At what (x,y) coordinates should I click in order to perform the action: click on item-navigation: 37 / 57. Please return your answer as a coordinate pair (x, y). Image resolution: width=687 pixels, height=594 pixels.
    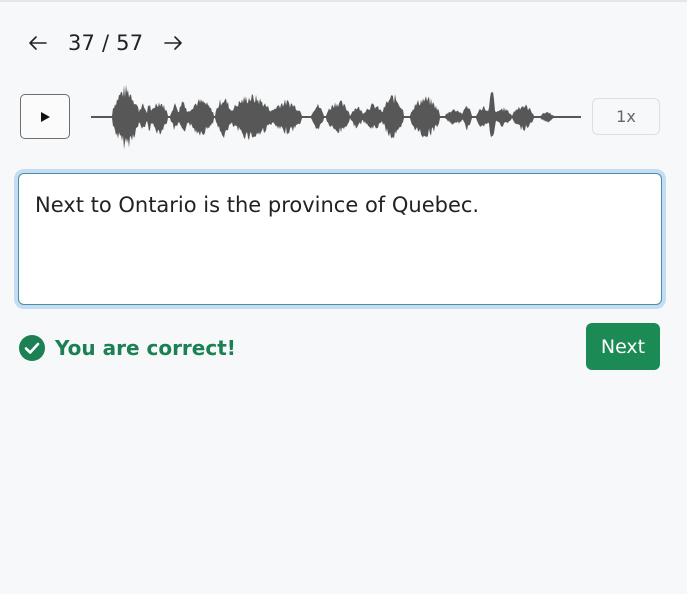
    Looking at the image, I should click on (105, 43).